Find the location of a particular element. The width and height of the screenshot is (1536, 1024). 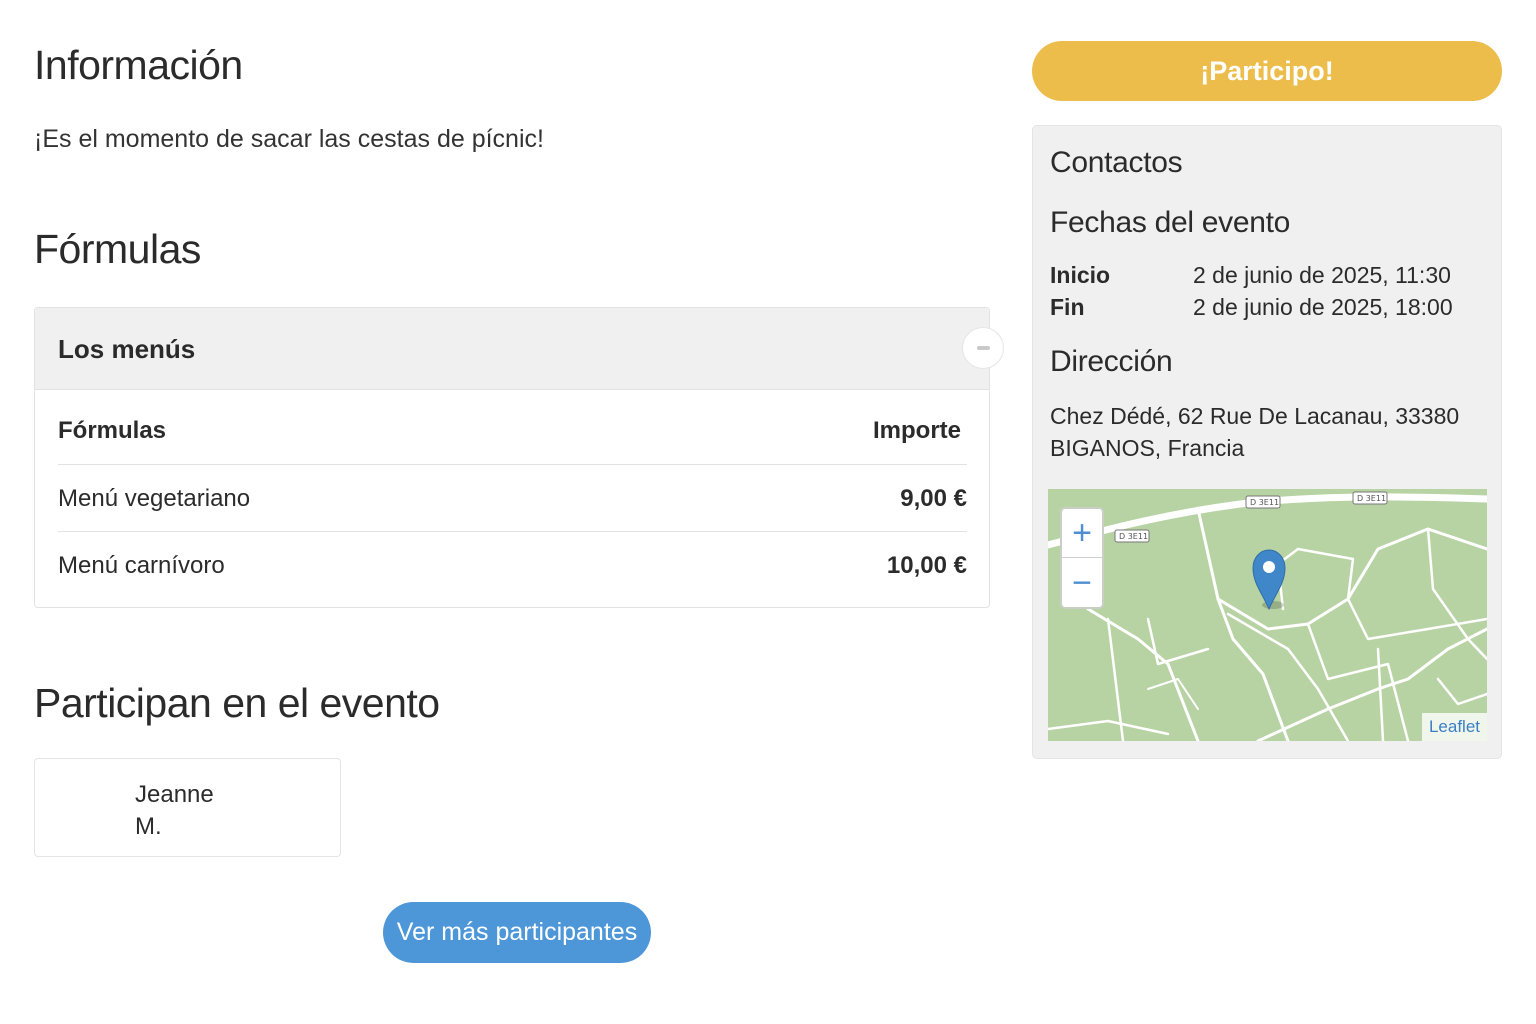

participant-first-name: Jeanne is located at coordinates (174, 794).